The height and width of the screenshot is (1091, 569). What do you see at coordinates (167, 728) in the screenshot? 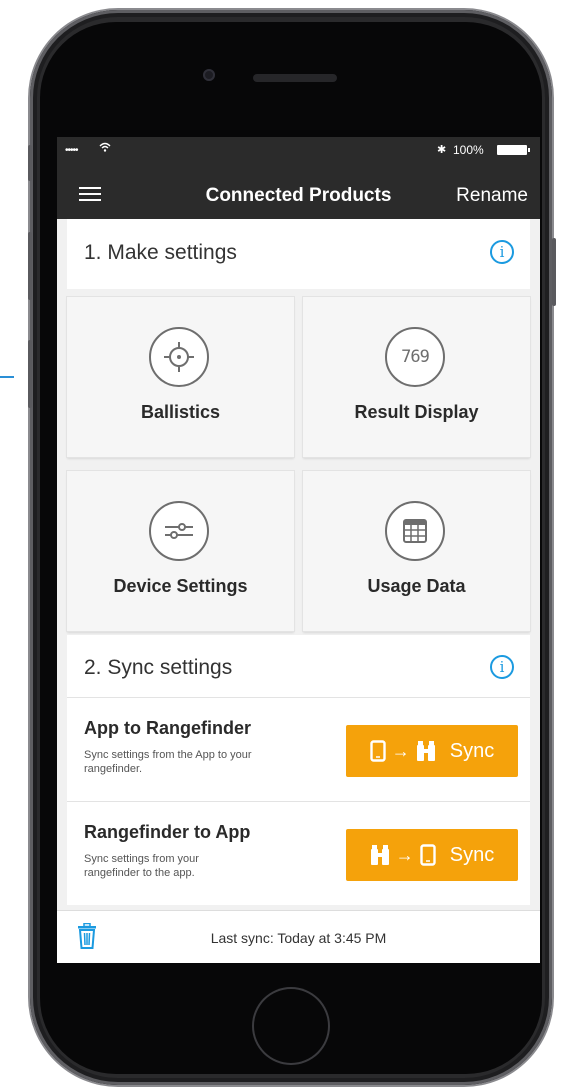
I see `sync-row-title: App to Rangefinder` at bounding box center [167, 728].